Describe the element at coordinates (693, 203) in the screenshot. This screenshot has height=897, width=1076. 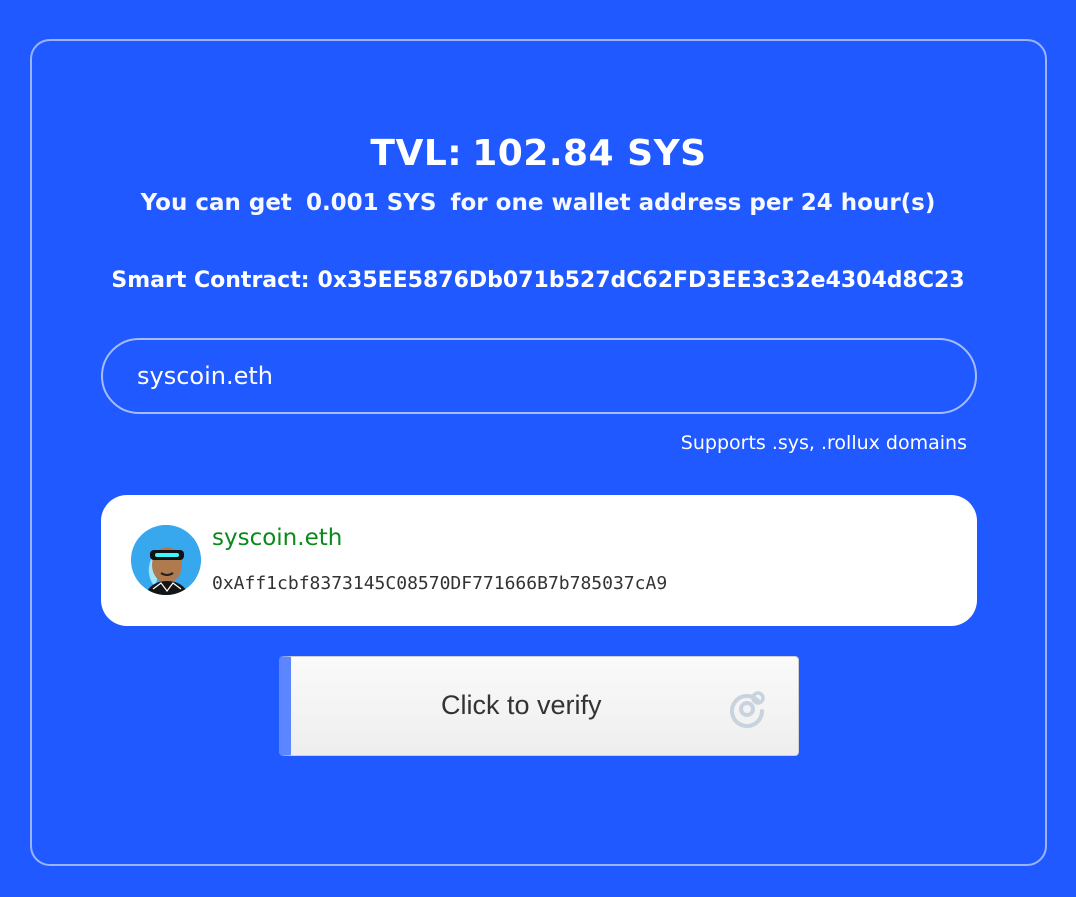
I see `info-suffix: for one wallet address per 24 hour(s)` at that location.